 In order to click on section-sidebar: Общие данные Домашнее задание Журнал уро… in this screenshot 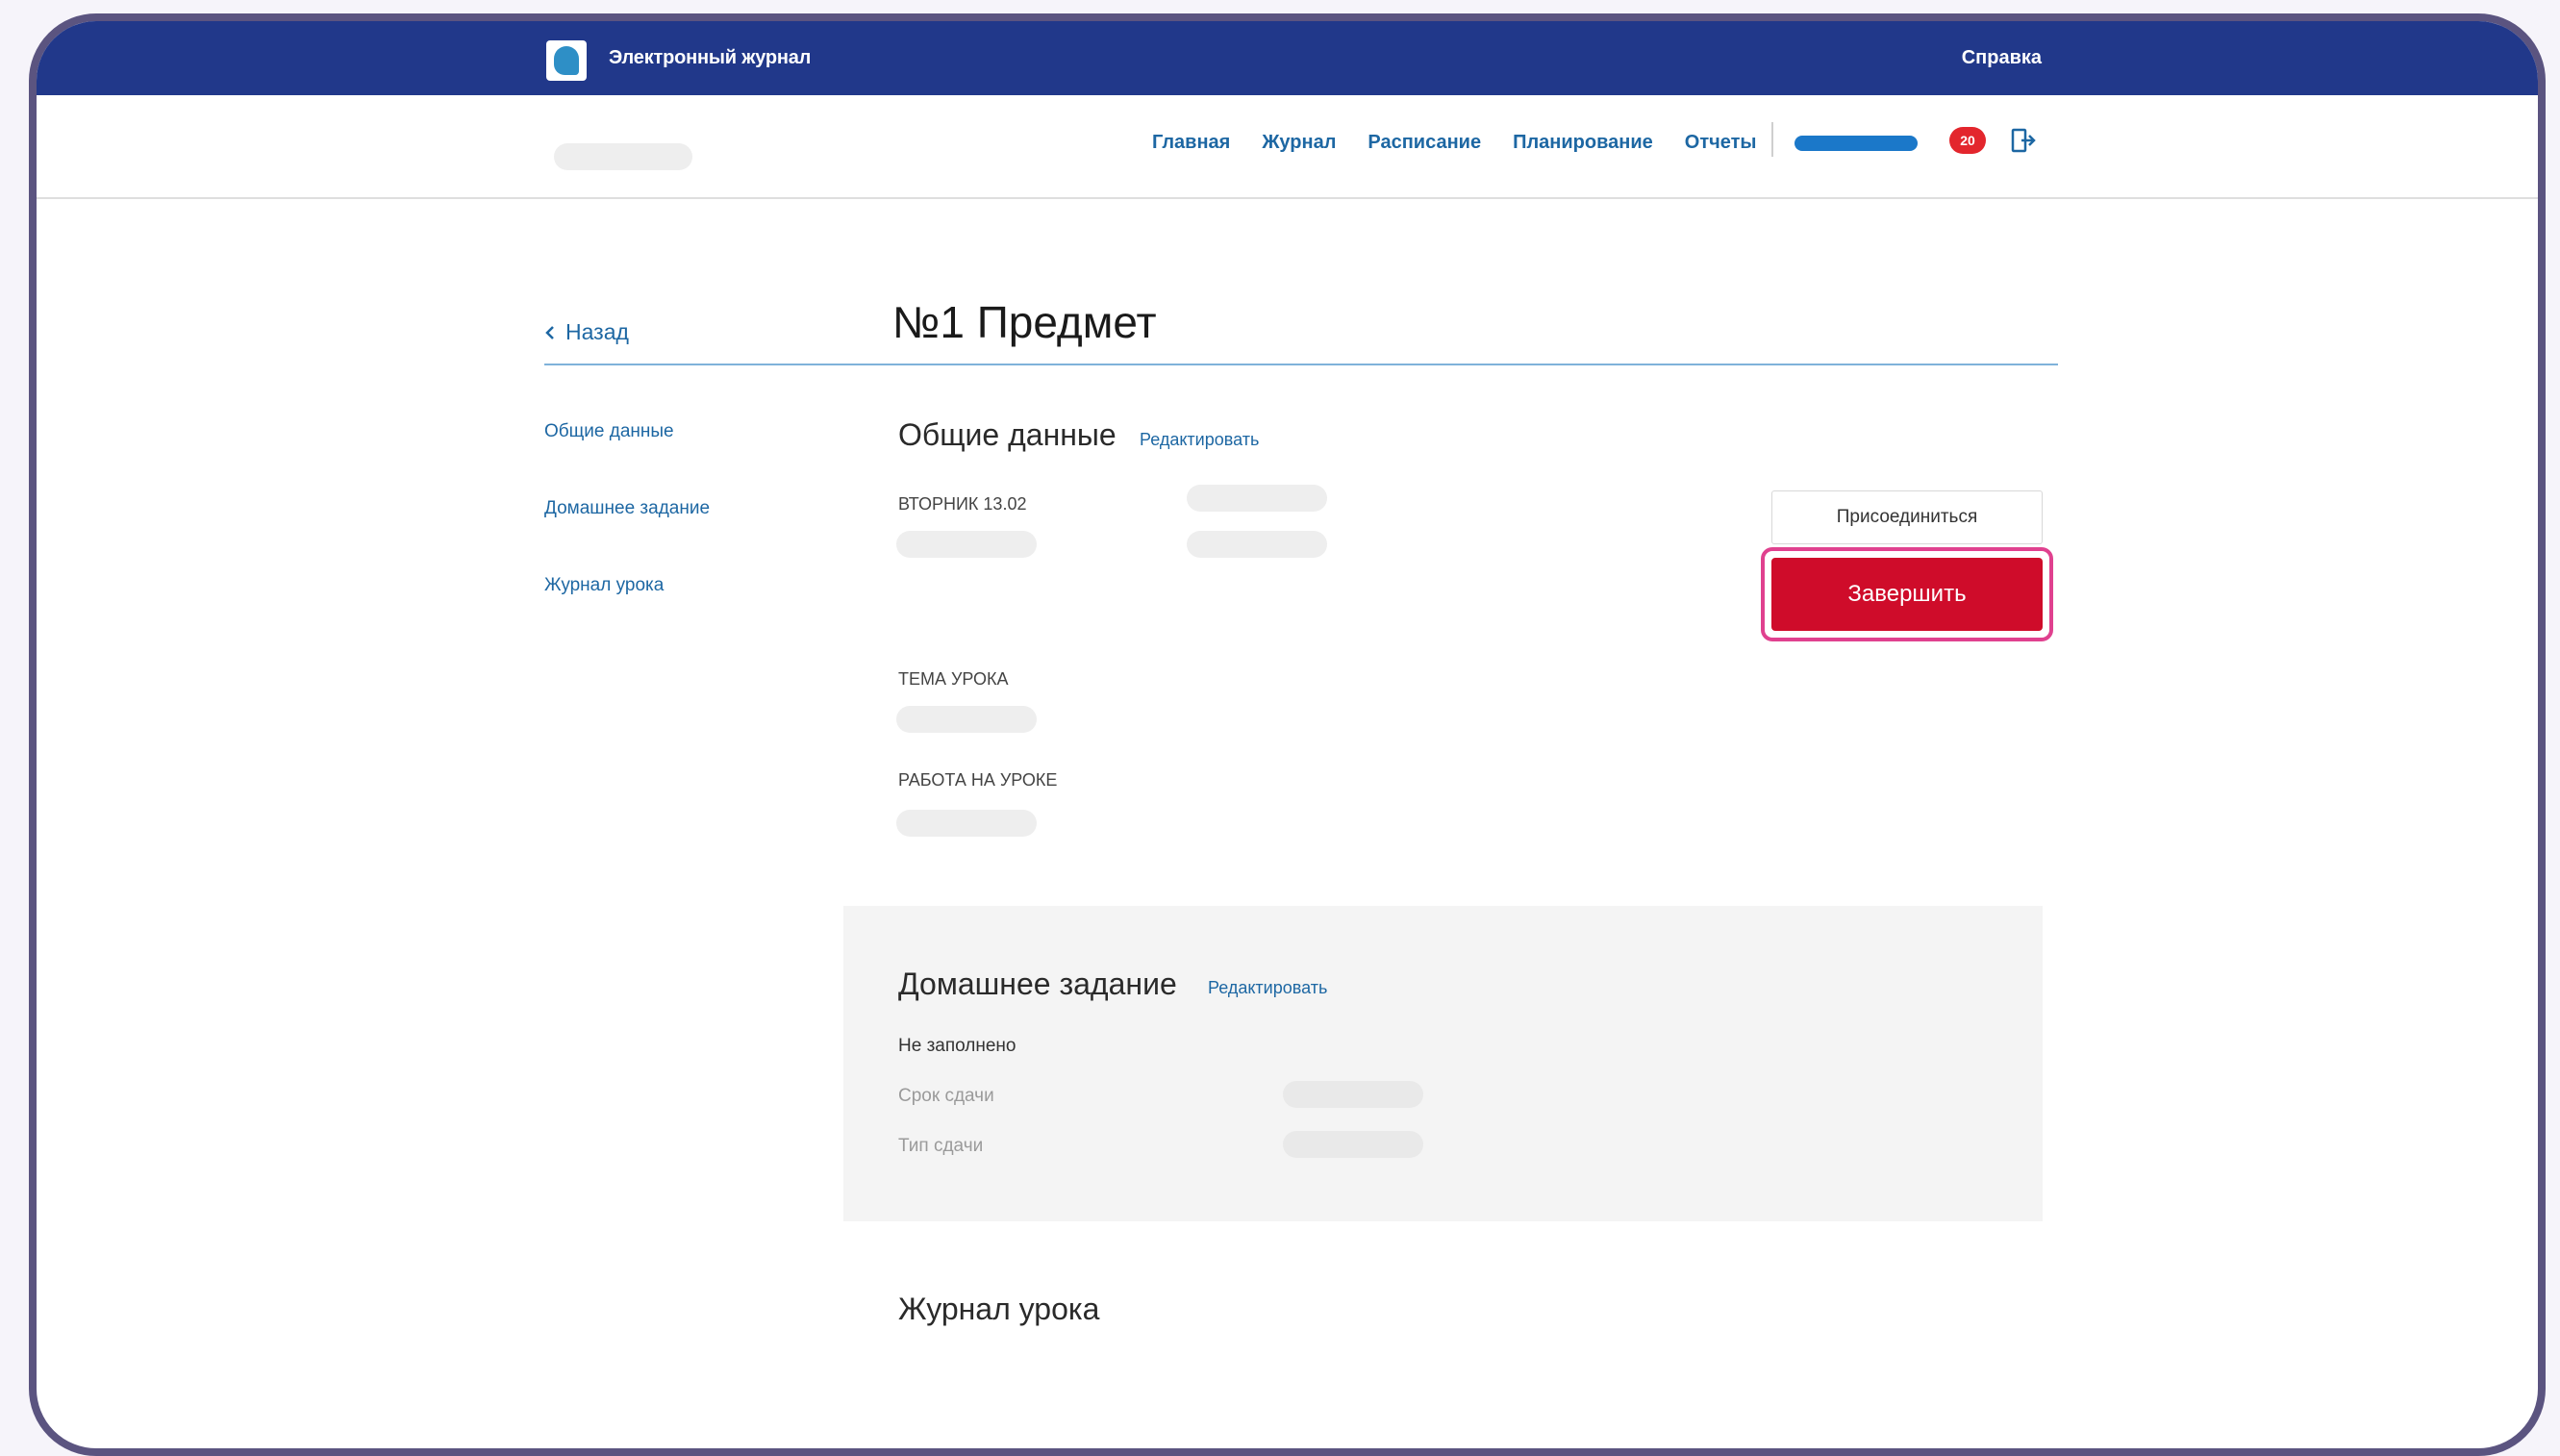, I will do `click(627, 536)`.